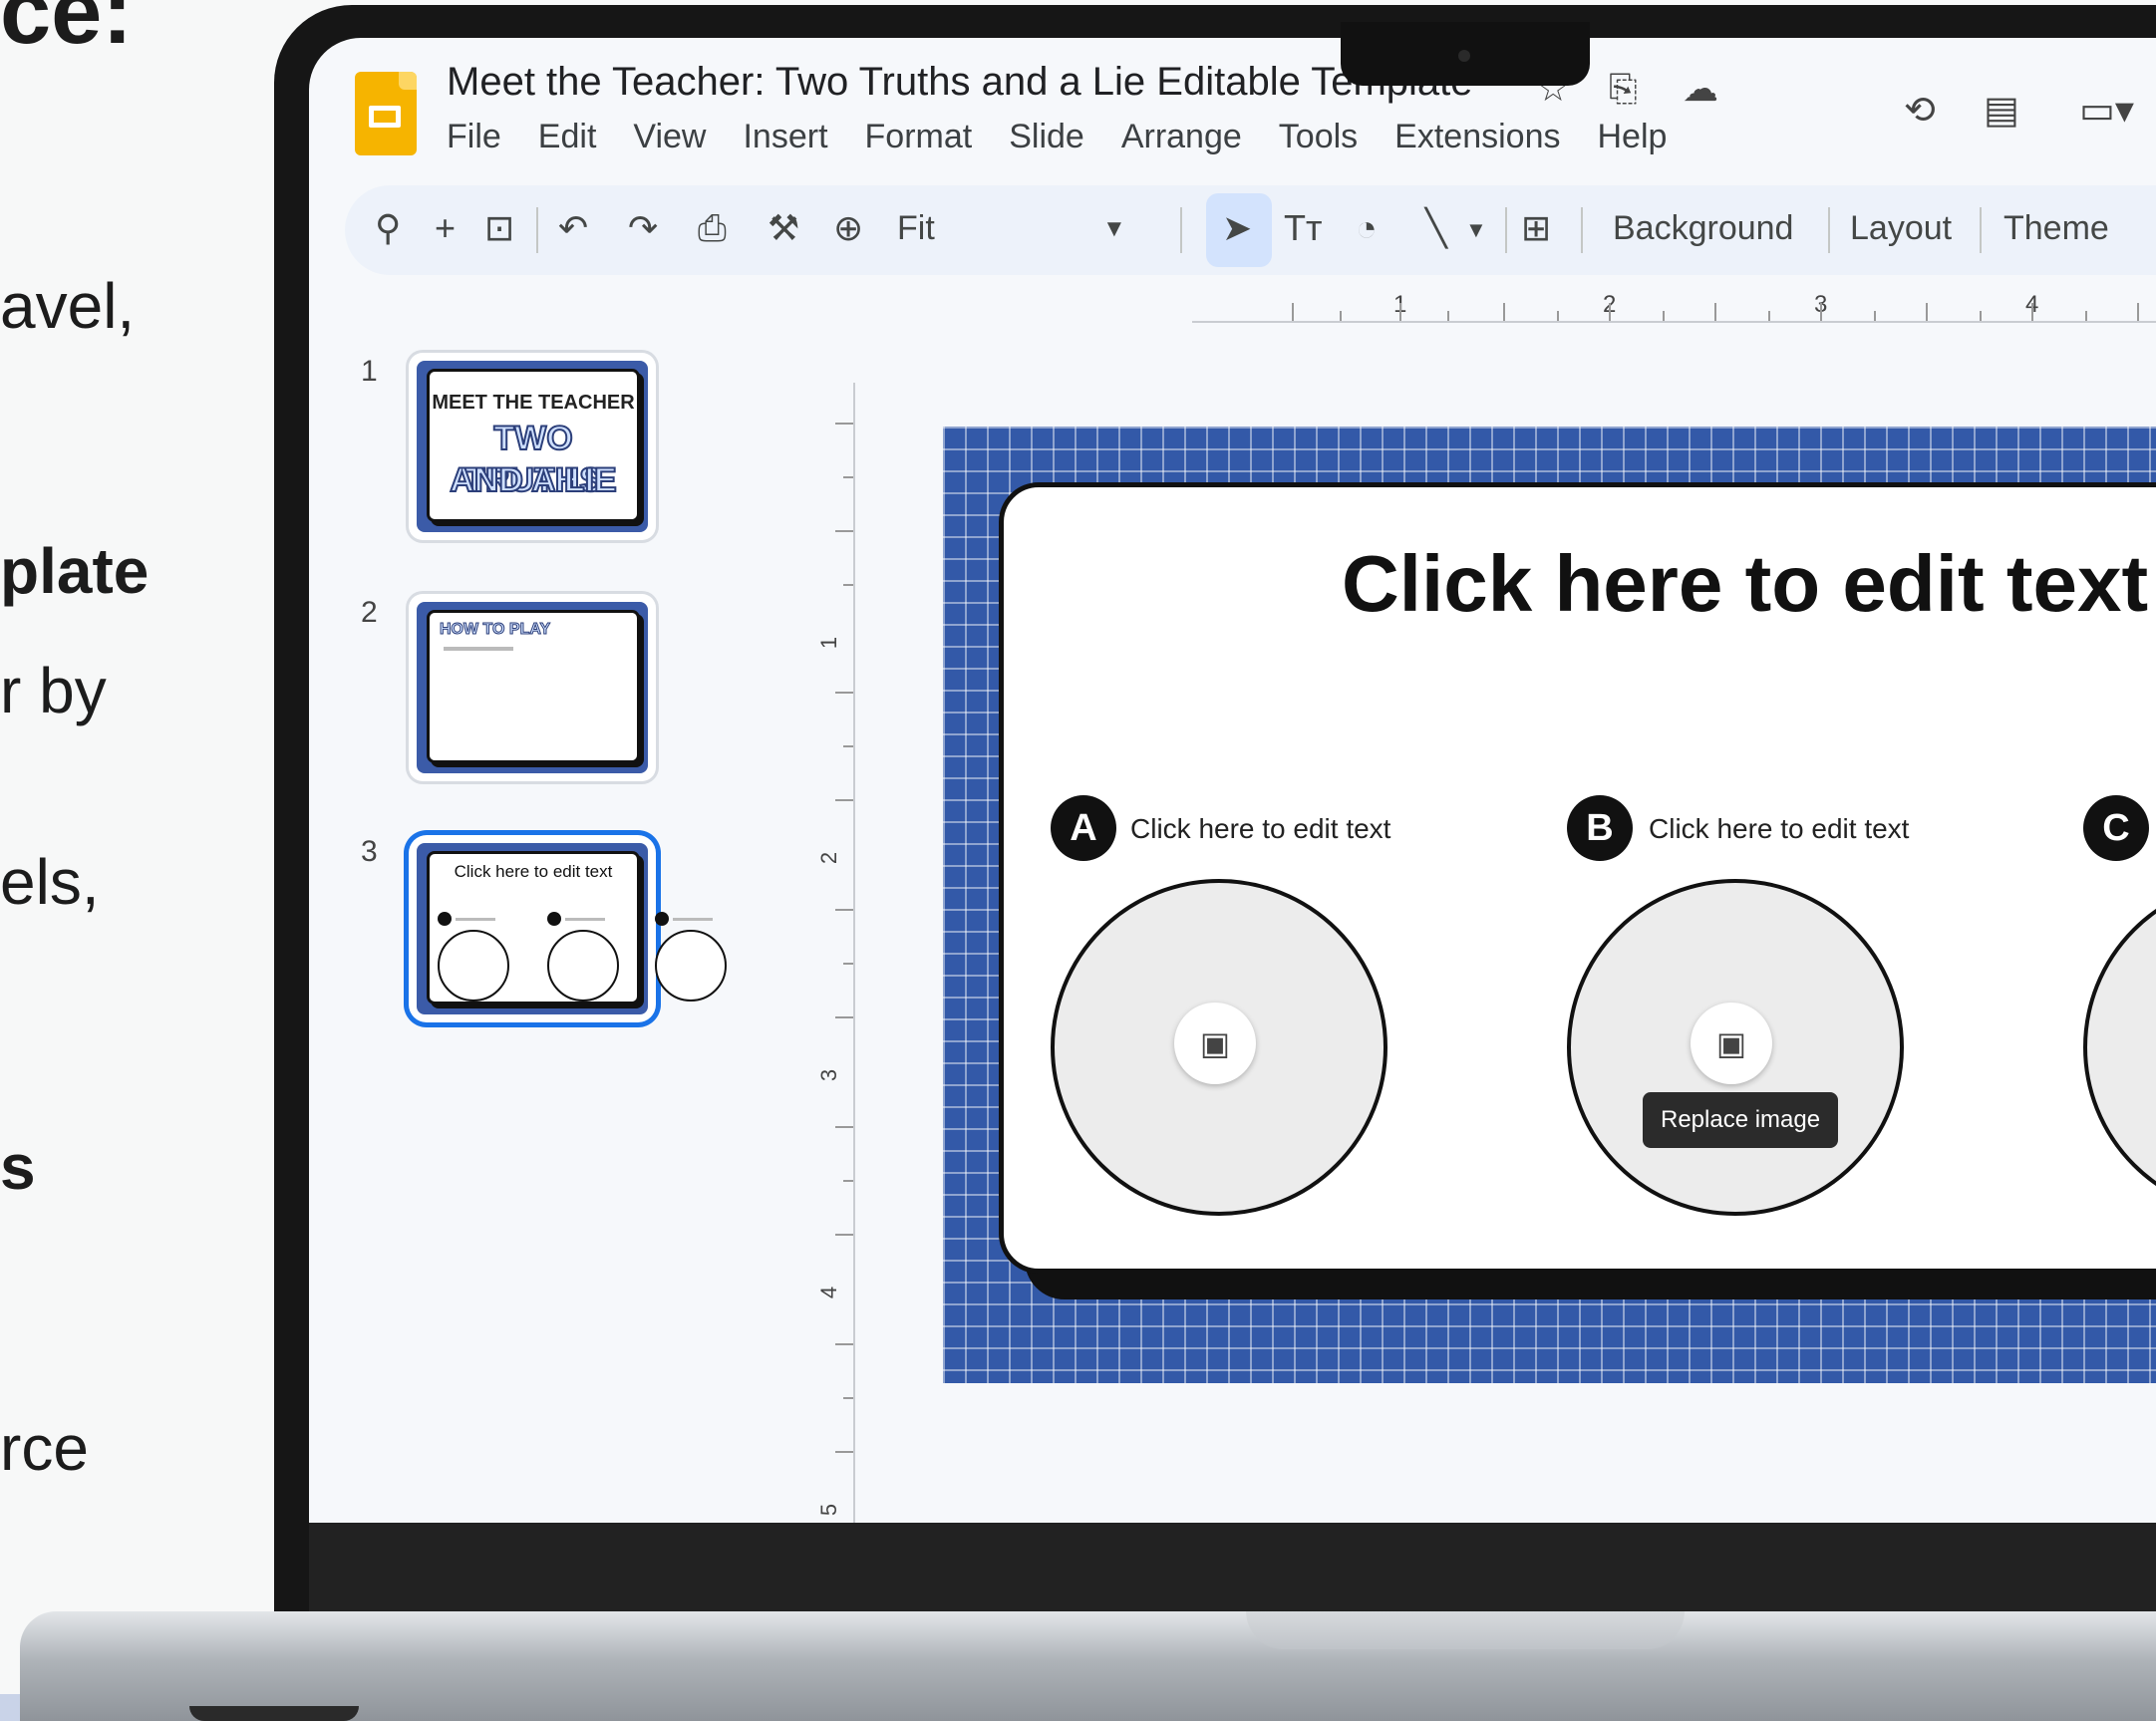 The height and width of the screenshot is (1721, 2156). What do you see at coordinates (533, 480) in the screenshot?
I see `thumb-title-line2: AND A LIE` at bounding box center [533, 480].